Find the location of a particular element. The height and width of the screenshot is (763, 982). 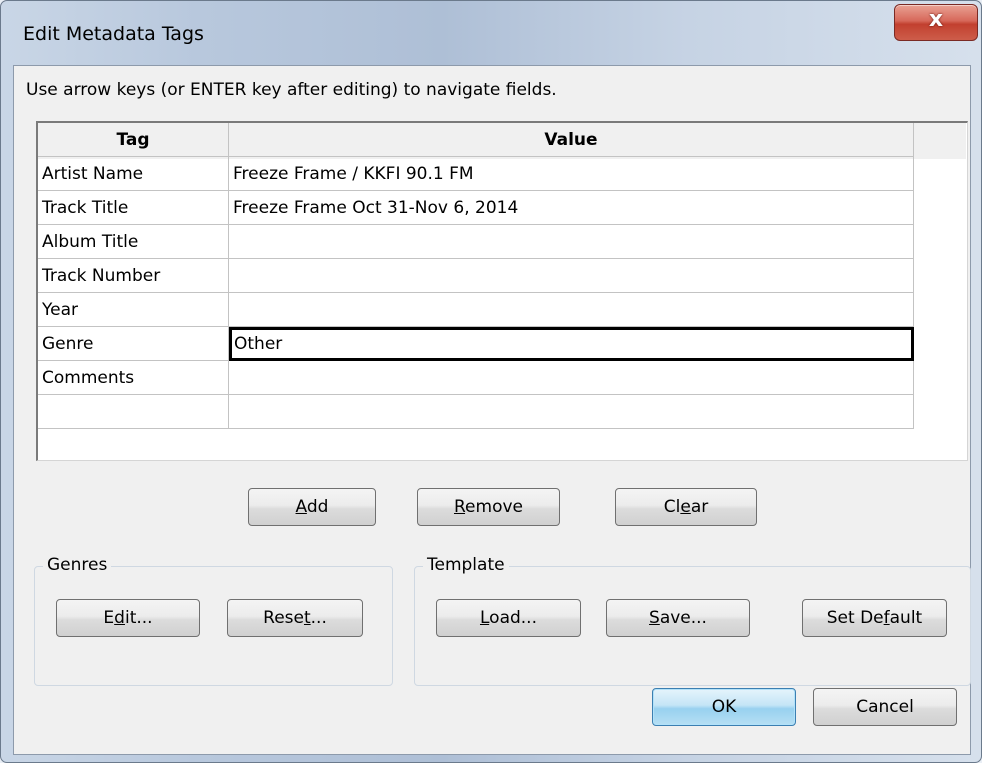

tag-cell: Track Number is located at coordinates (133, 276).